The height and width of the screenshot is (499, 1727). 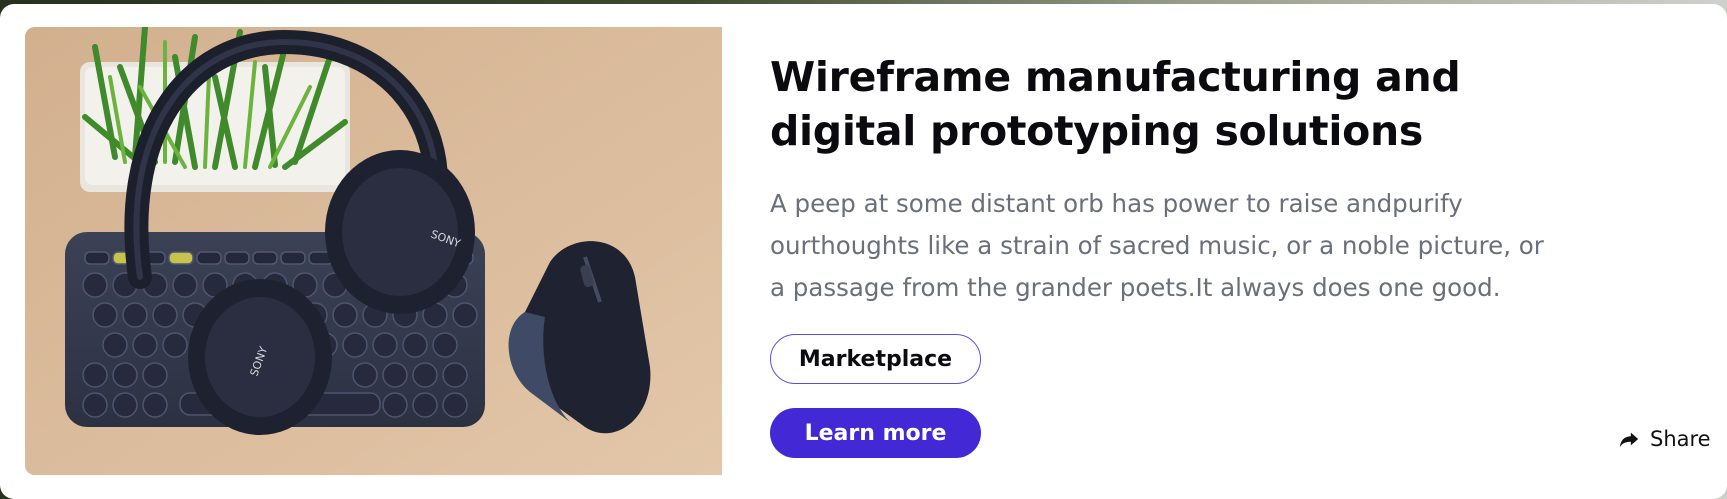 What do you see at coordinates (875, 359) in the screenshot?
I see `marketplace-button: Marketplace` at bounding box center [875, 359].